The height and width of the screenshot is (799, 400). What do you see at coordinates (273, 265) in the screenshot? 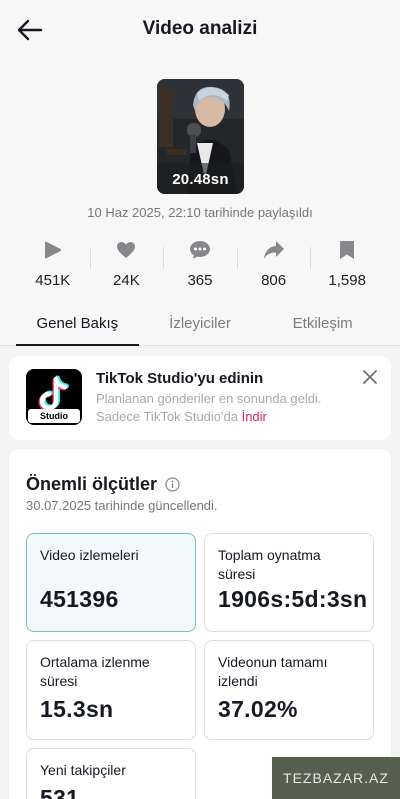
I see `stat-shares: 806` at bounding box center [273, 265].